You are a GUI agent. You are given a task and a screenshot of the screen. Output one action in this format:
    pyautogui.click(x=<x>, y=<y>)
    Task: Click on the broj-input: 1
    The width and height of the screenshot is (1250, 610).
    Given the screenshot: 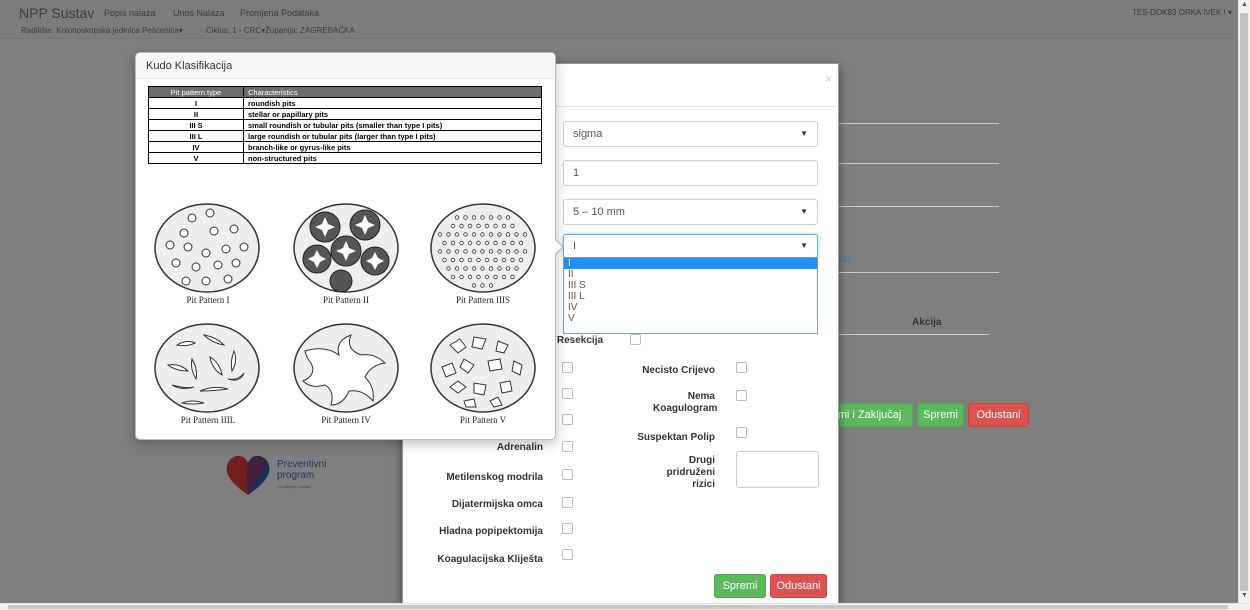 What is the action you would take?
    pyautogui.click(x=690, y=173)
    